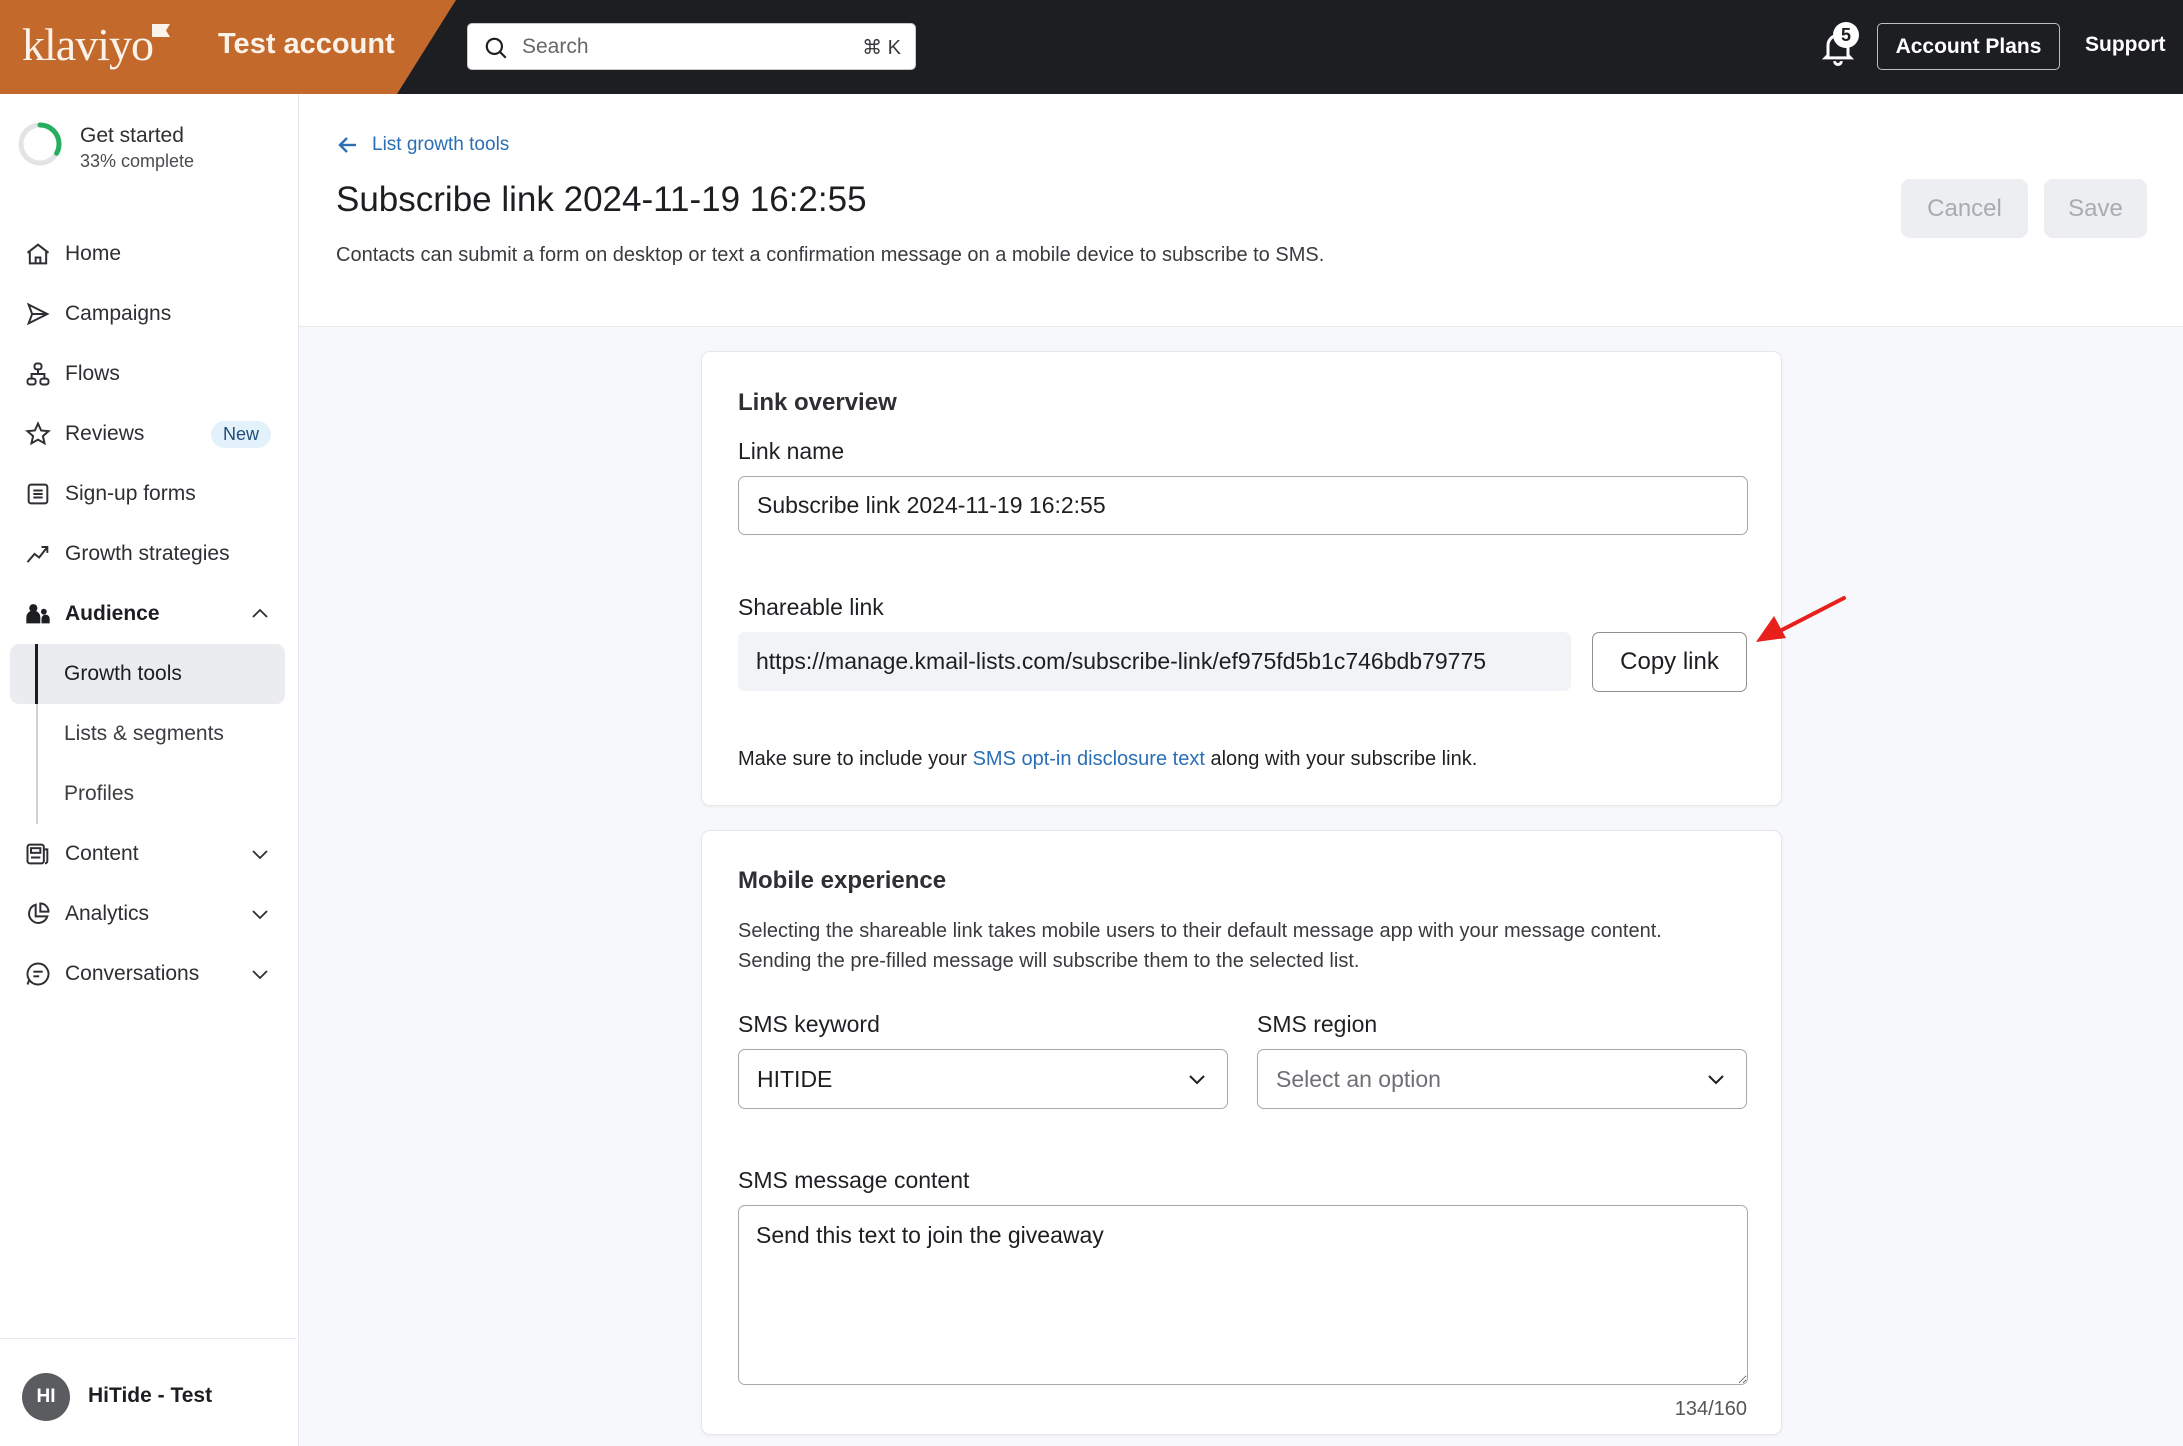 Image resolution: width=2183 pixels, height=1446 pixels. I want to click on sidebar-item-growth-strategies: Growth strategies, so click(148, 554).